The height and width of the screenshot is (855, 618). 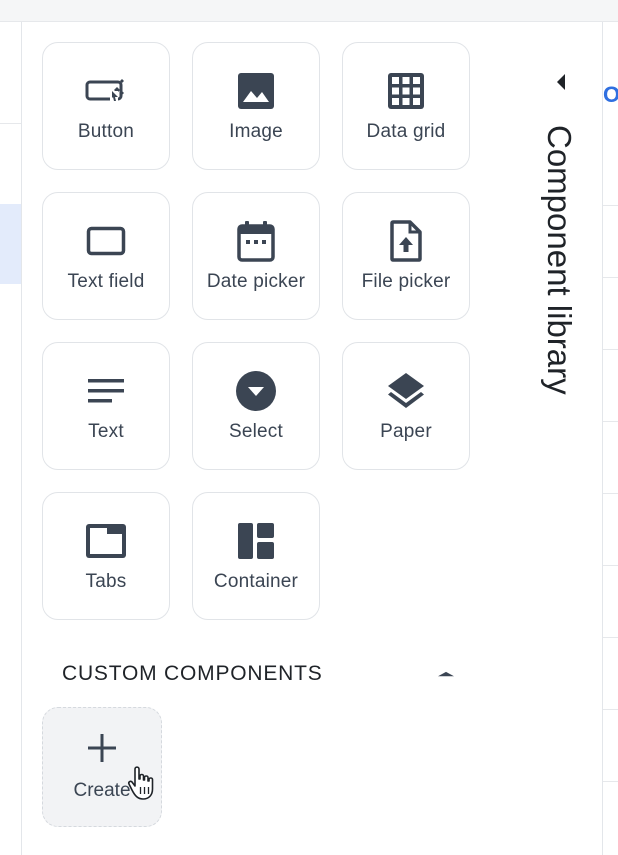 I want to click on plus-icon, so click(x=102, y=750).